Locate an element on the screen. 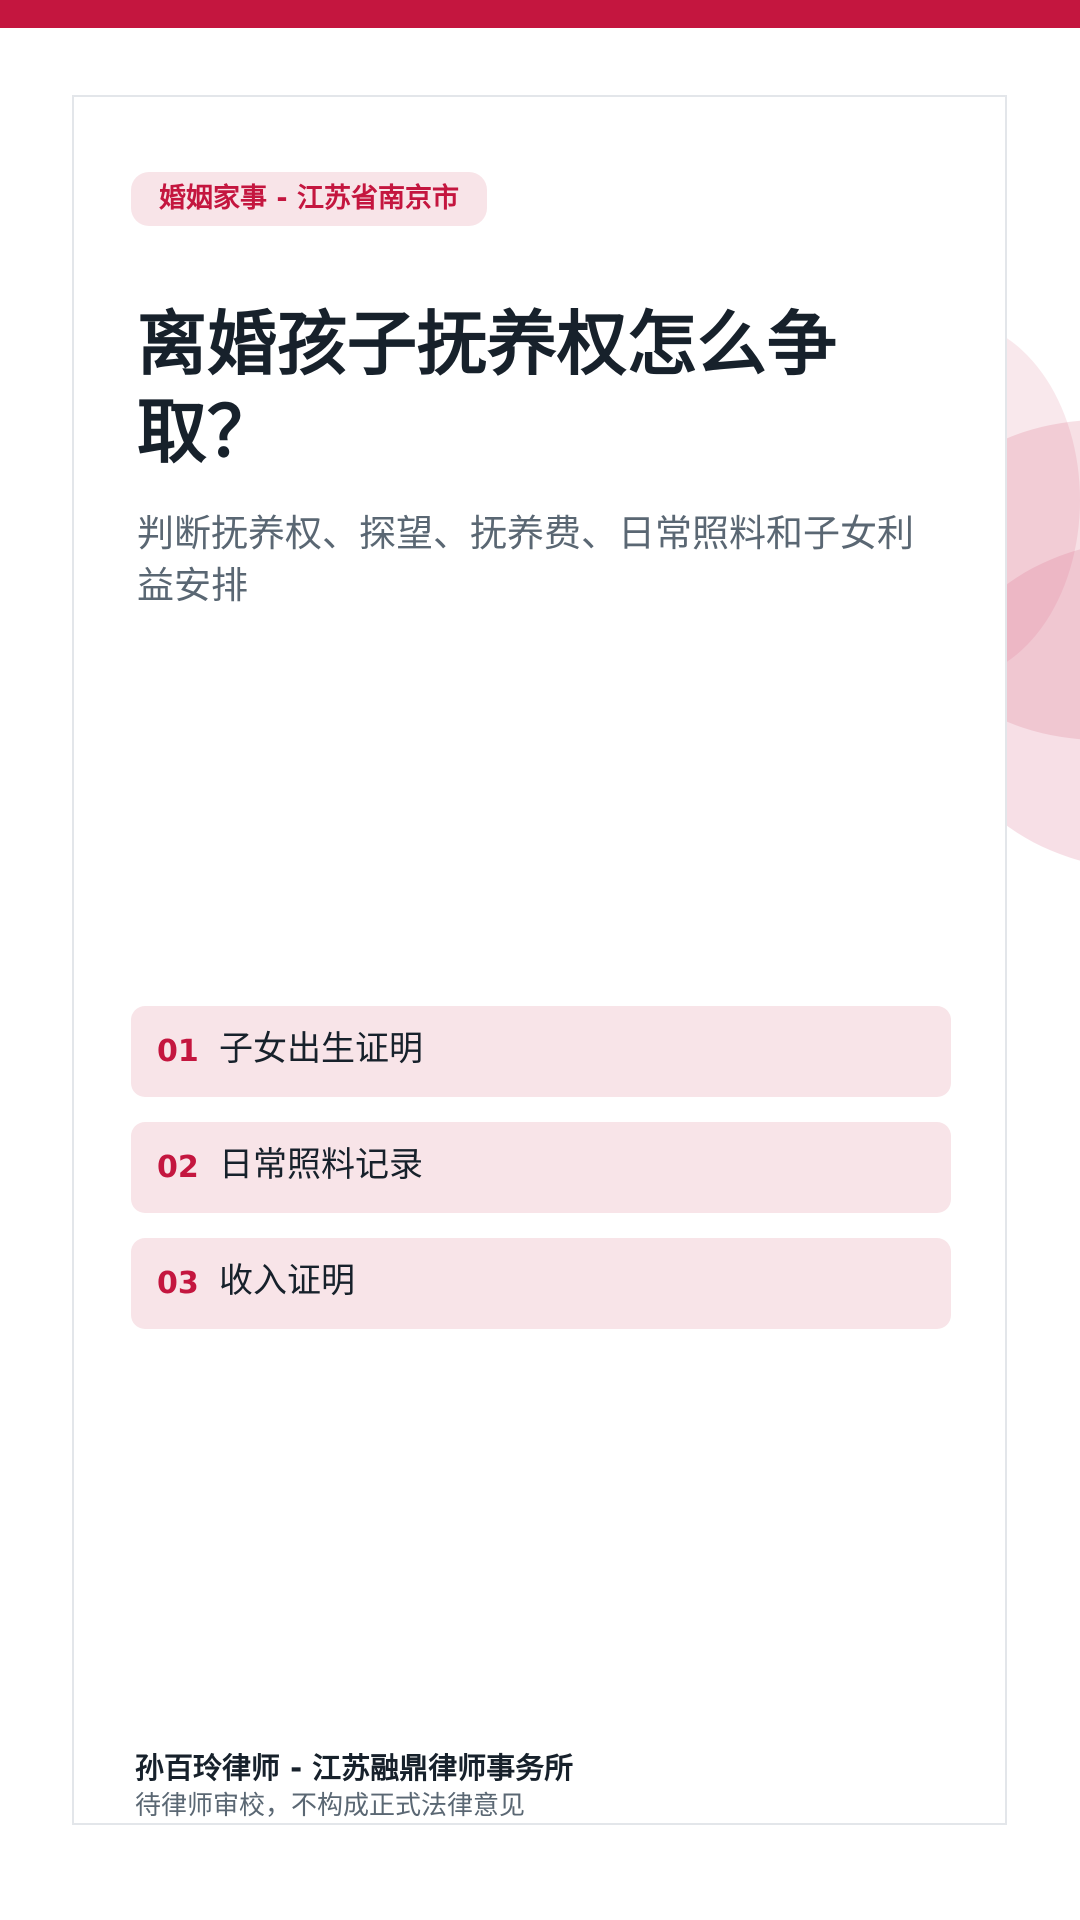 The image size is (1080, 1920). checklist: 01 子女出生证明 02 日常照料记录 03 收入证明 is located at coordinates (541, 1180).